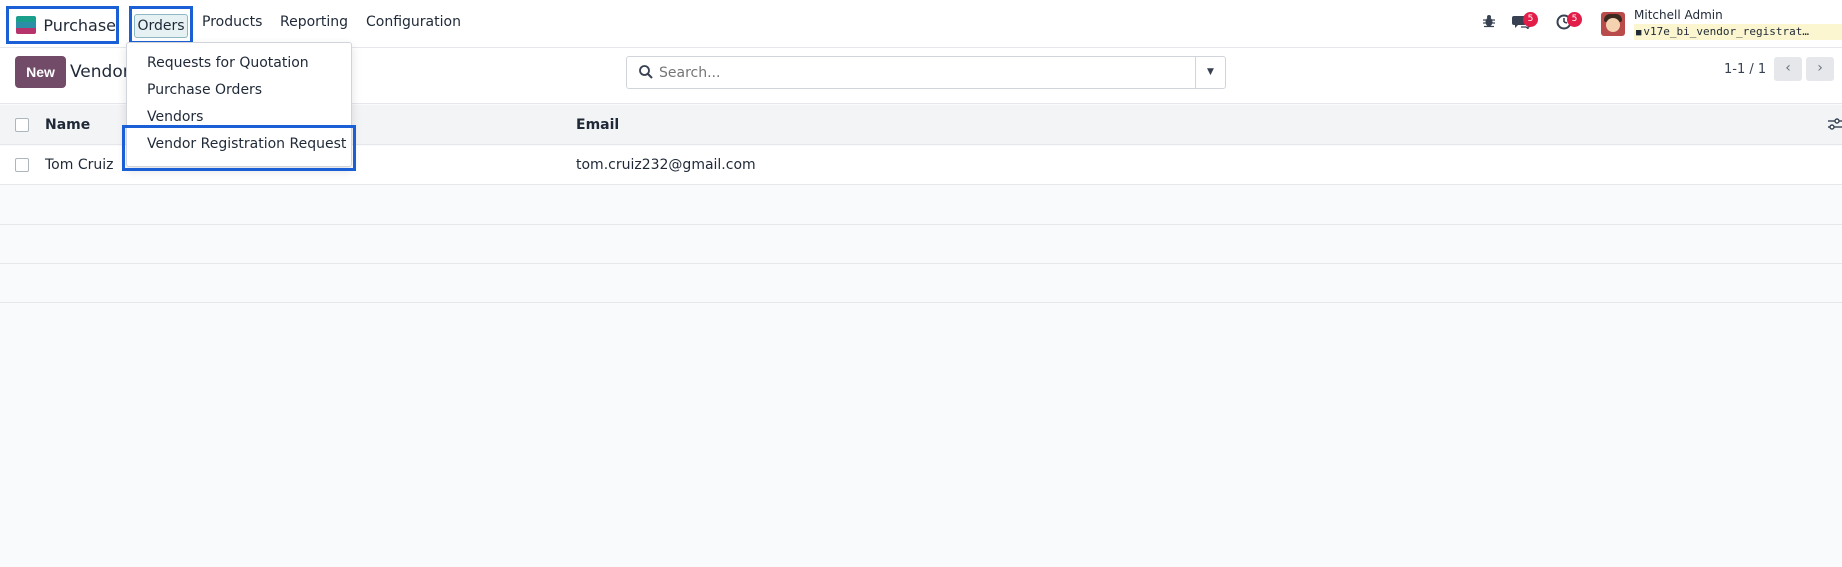 The width and height of the screenshot is (1842, 567). Describe the element at coordinates (100, 72) in the screenshot. I see `breadcrumb: Vendor` at that location.